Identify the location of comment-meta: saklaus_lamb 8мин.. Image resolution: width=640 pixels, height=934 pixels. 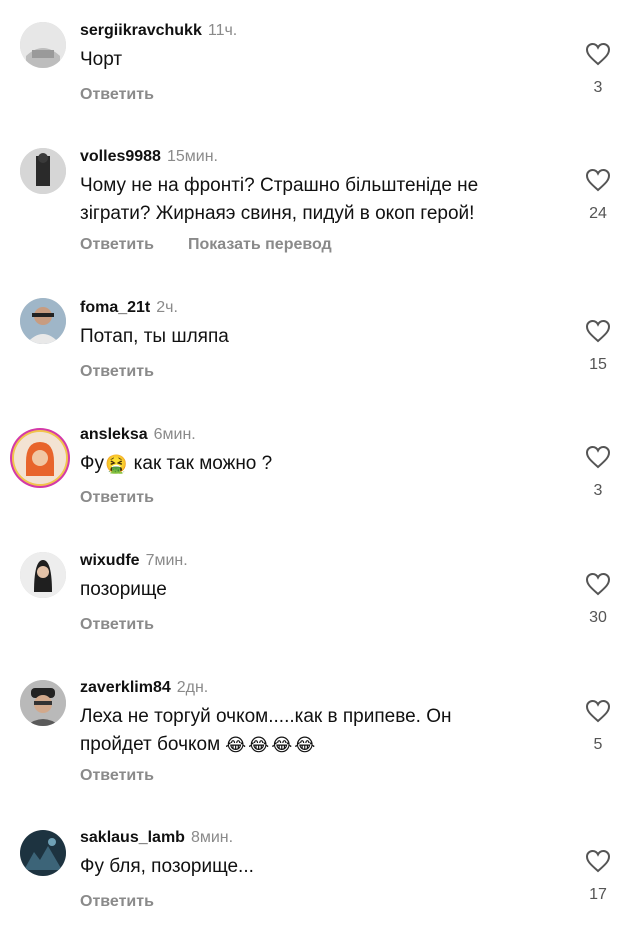
(156, 838).